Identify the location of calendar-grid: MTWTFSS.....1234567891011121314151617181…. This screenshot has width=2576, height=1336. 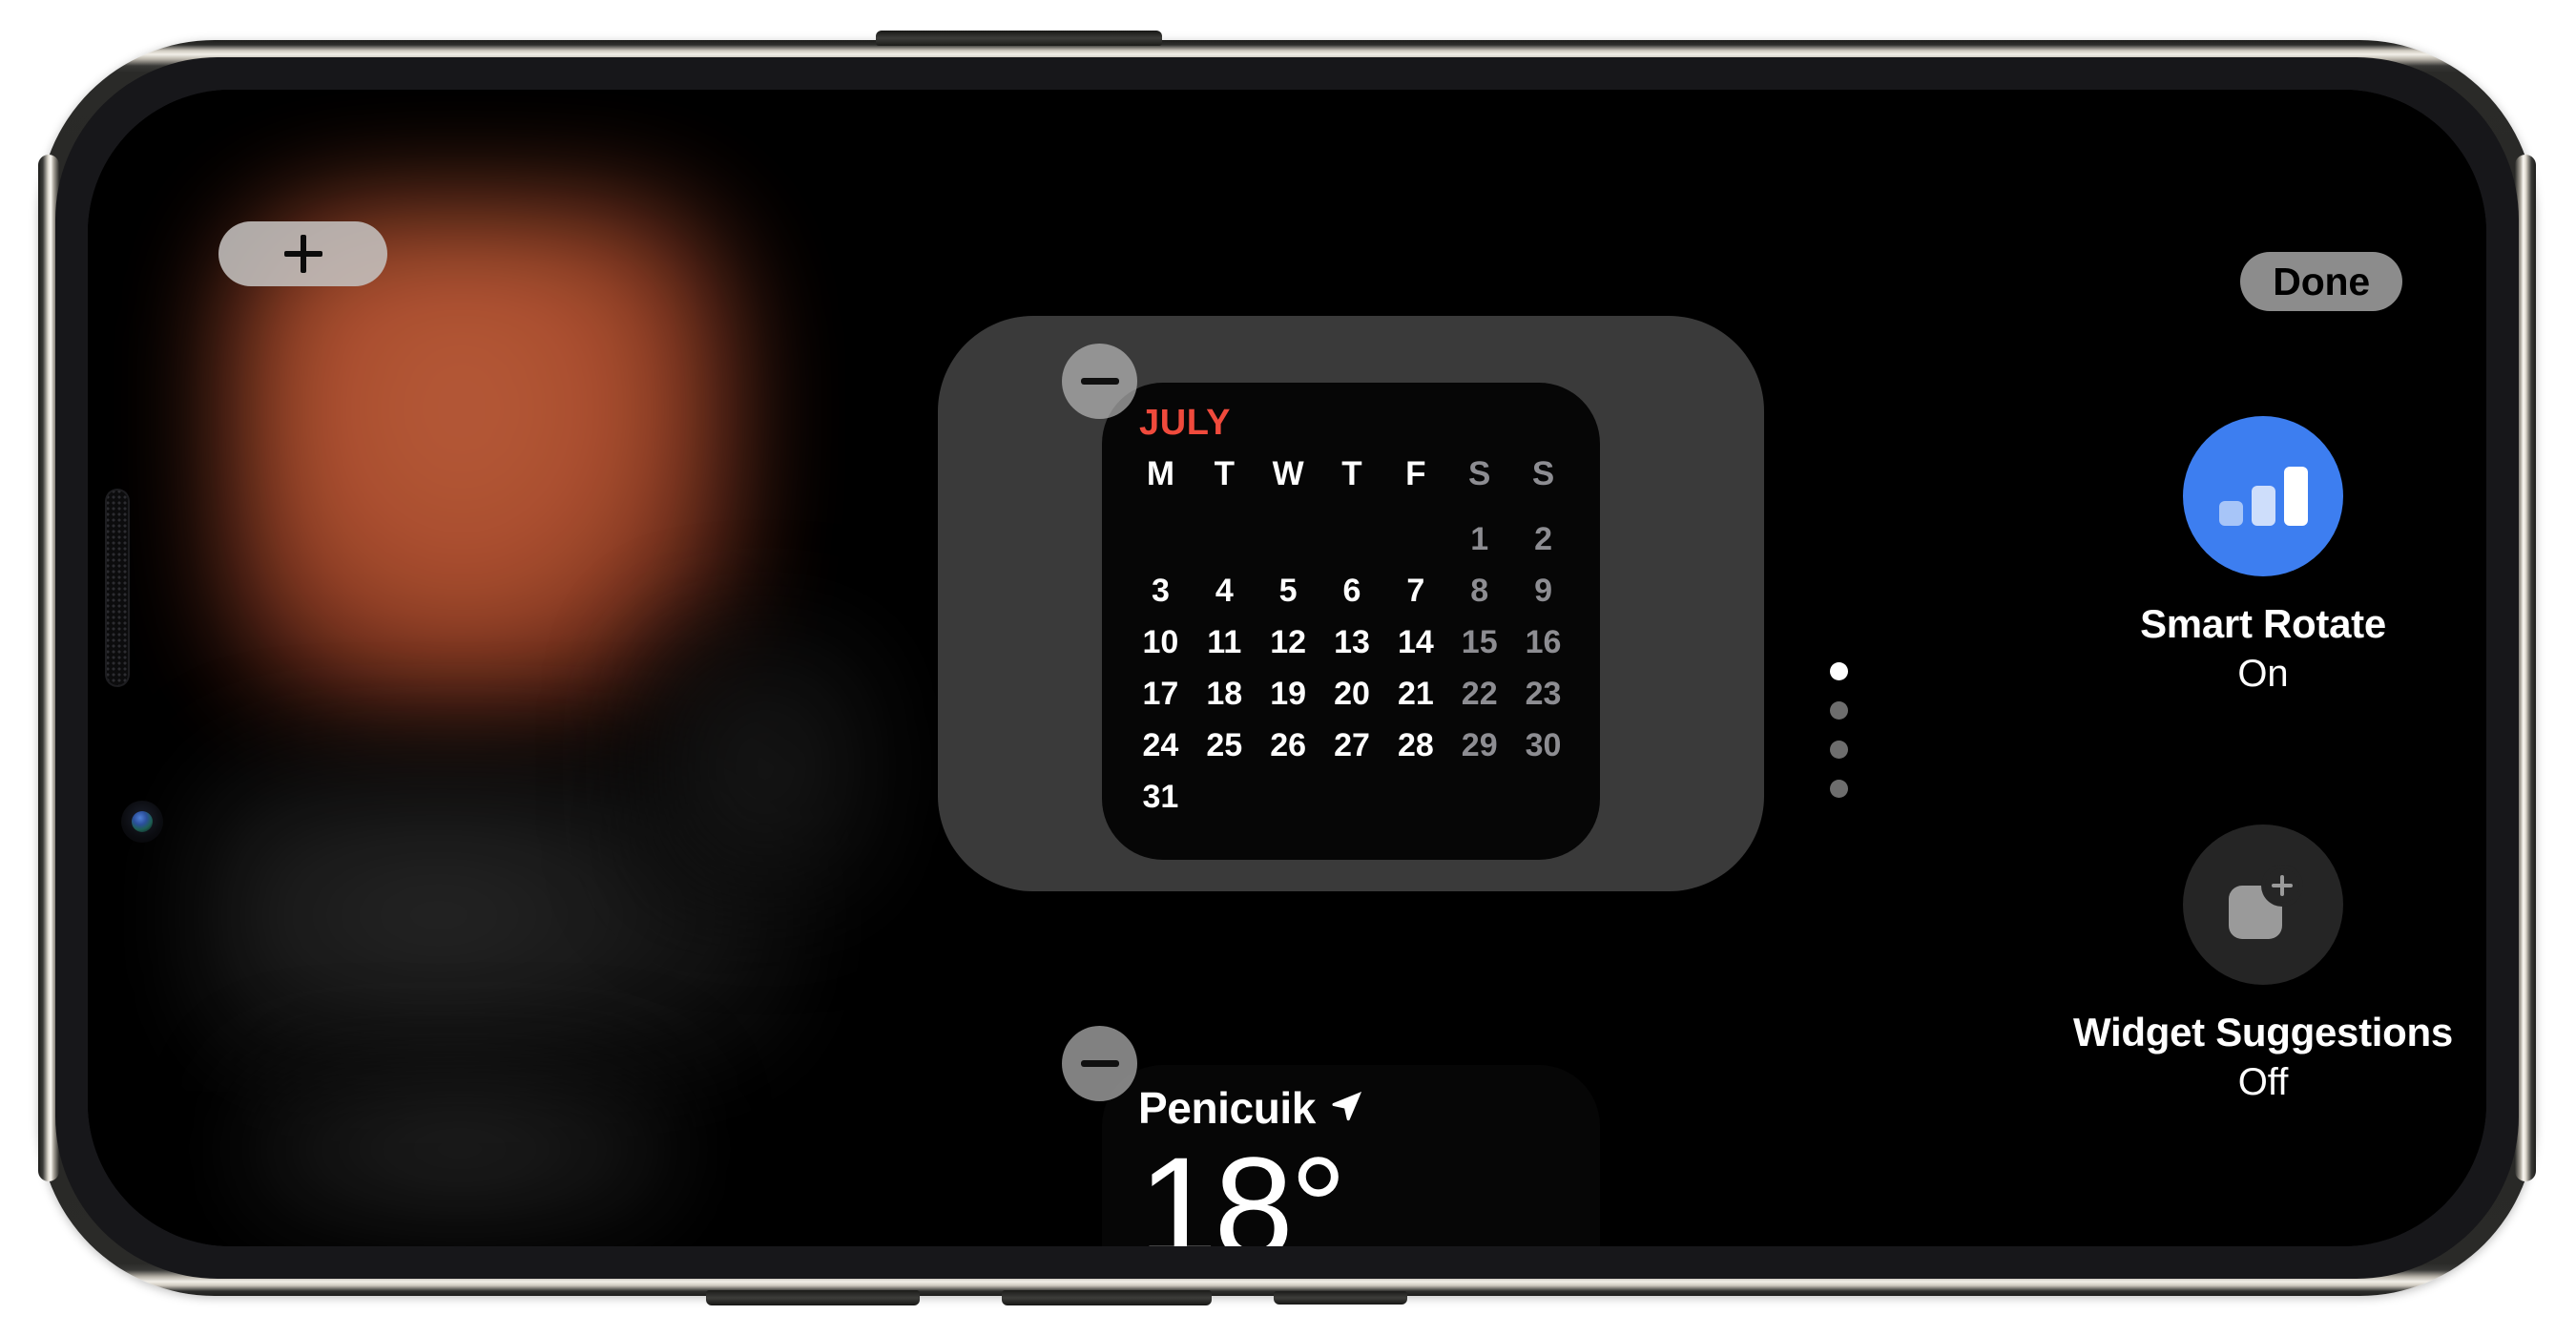
(1352, 636).